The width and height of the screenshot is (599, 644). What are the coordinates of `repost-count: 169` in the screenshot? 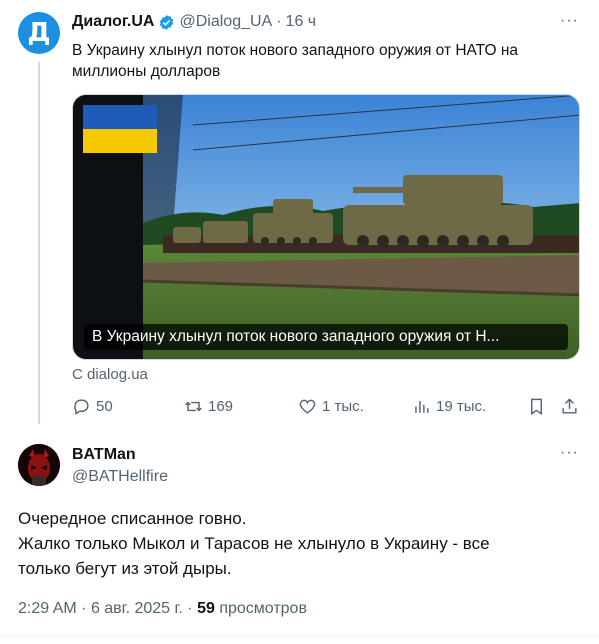 It's located at (221, 406).